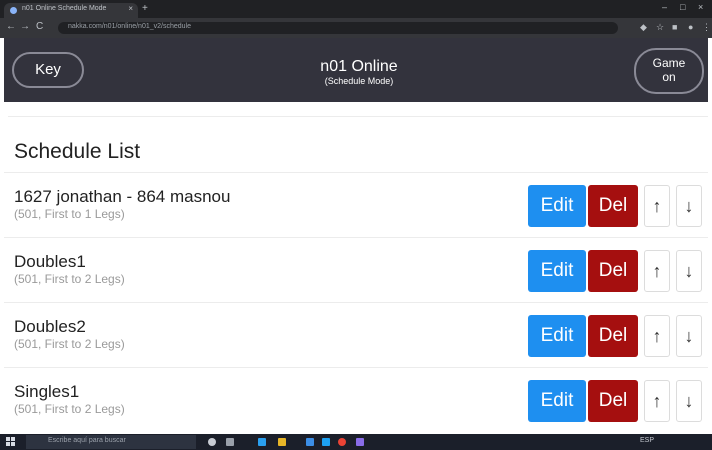 This screenshot has height=450, width=712. I want to click on game-on-label-line1: Game, so click(669, 63).